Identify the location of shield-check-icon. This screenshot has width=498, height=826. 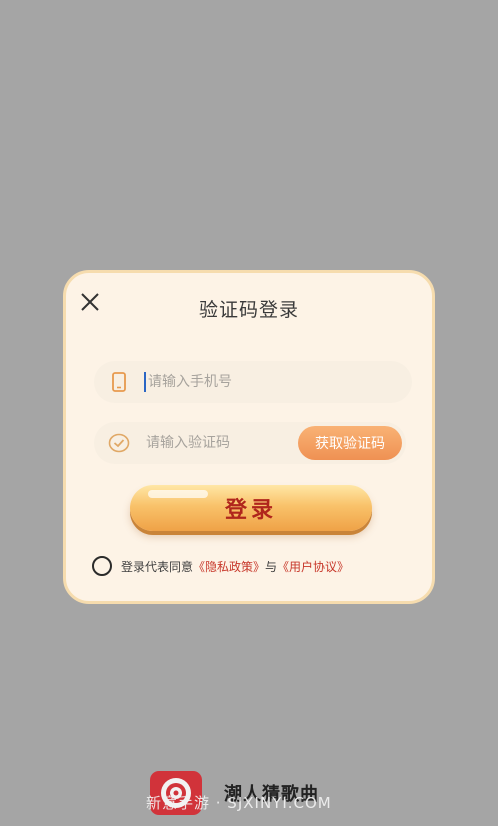
(119, 443).